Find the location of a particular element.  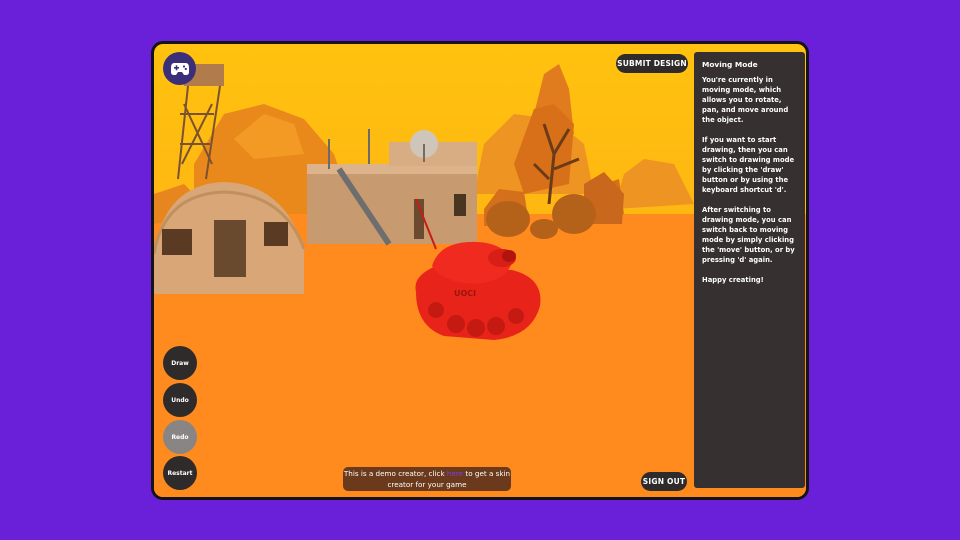

panel-title: Moving Mode is located at coordinates (730, 64).